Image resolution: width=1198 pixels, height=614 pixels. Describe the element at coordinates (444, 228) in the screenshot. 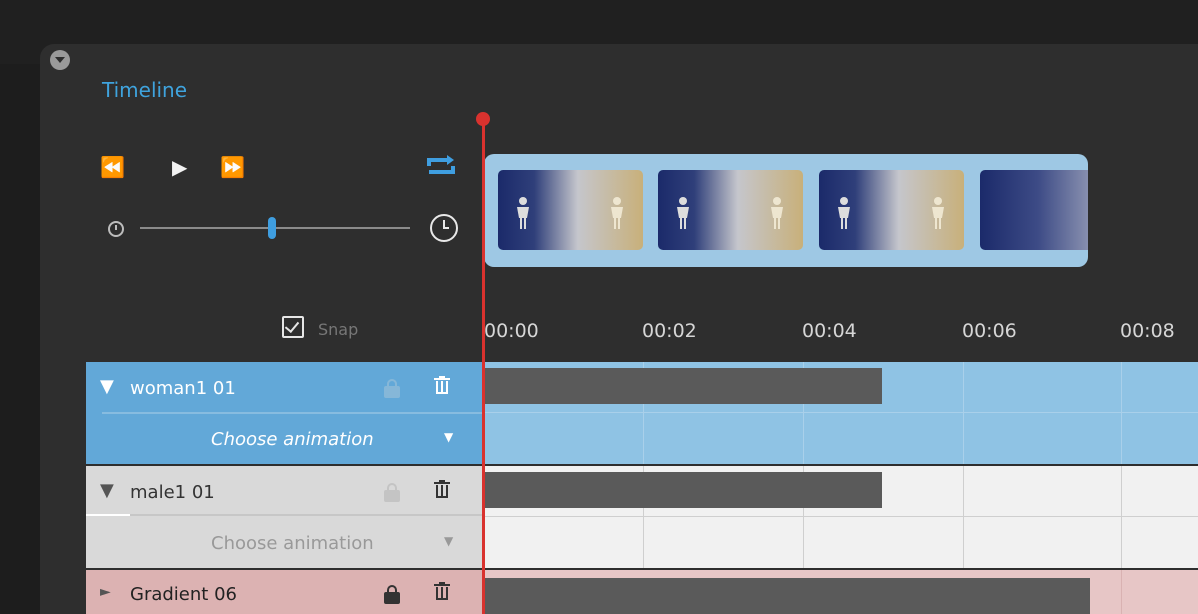

I see `clock-large-icon` at that location.